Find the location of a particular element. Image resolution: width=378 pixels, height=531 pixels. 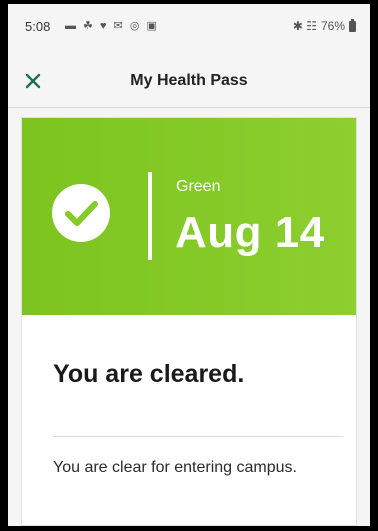

status-date: Aug 14 is located at coordinates (250, 232).